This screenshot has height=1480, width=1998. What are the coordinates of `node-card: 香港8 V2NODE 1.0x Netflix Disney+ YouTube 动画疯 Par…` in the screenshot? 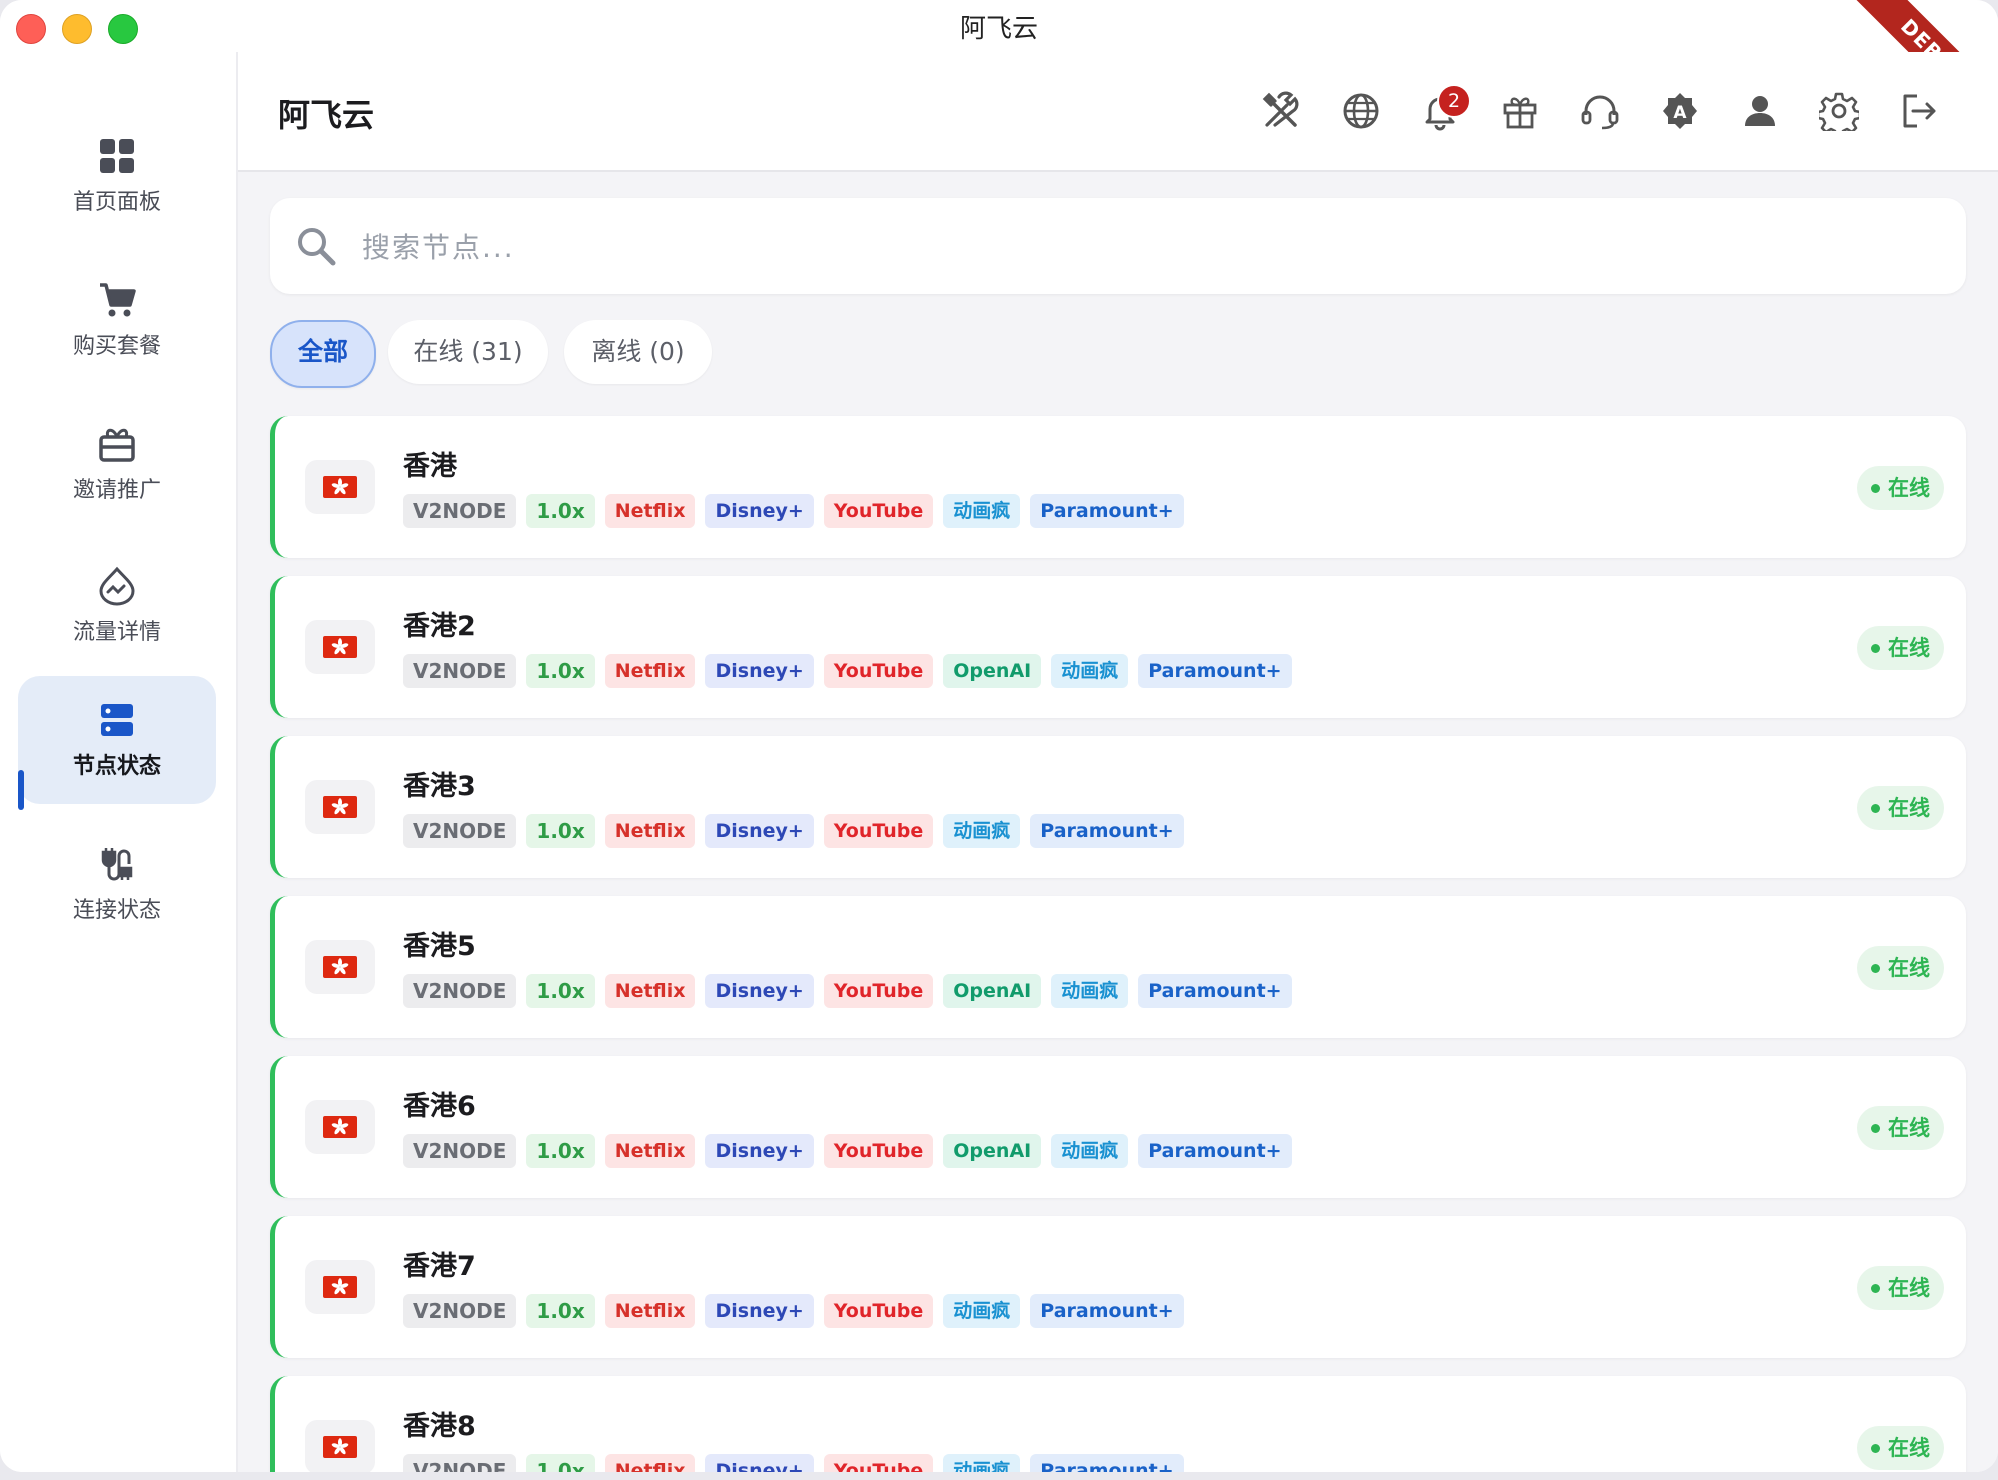 It's located at (1118, 1424).